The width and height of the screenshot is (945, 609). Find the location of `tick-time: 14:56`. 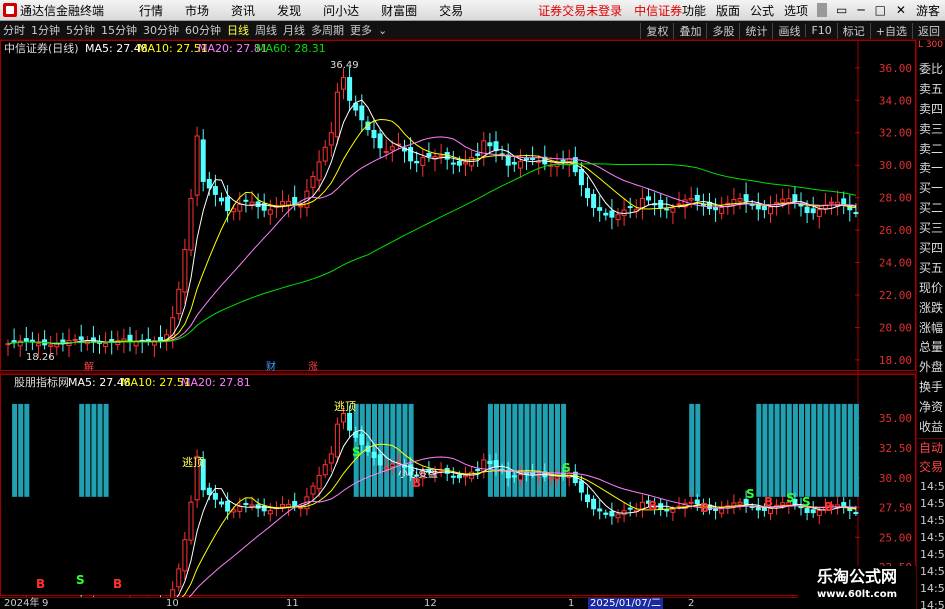

tick-time: 14:56 is located at coordinates (932, 486).